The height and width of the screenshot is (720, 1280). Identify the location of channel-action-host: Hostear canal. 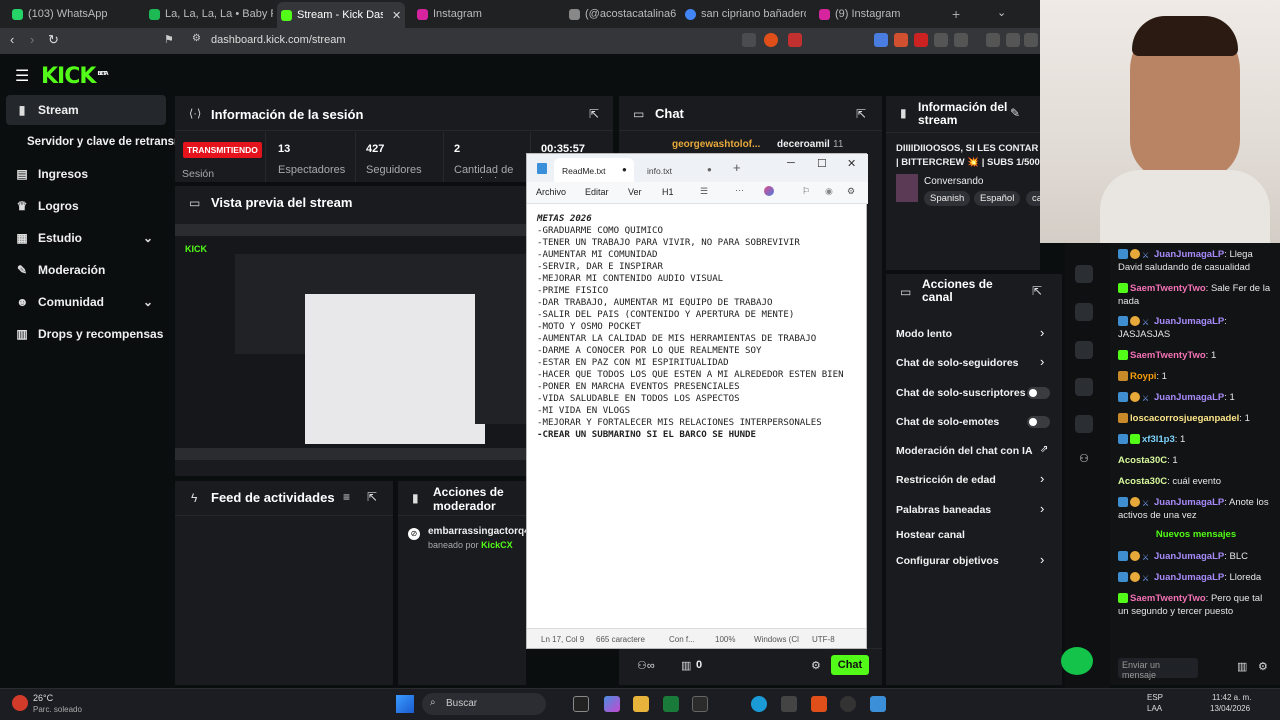
(930, 535).